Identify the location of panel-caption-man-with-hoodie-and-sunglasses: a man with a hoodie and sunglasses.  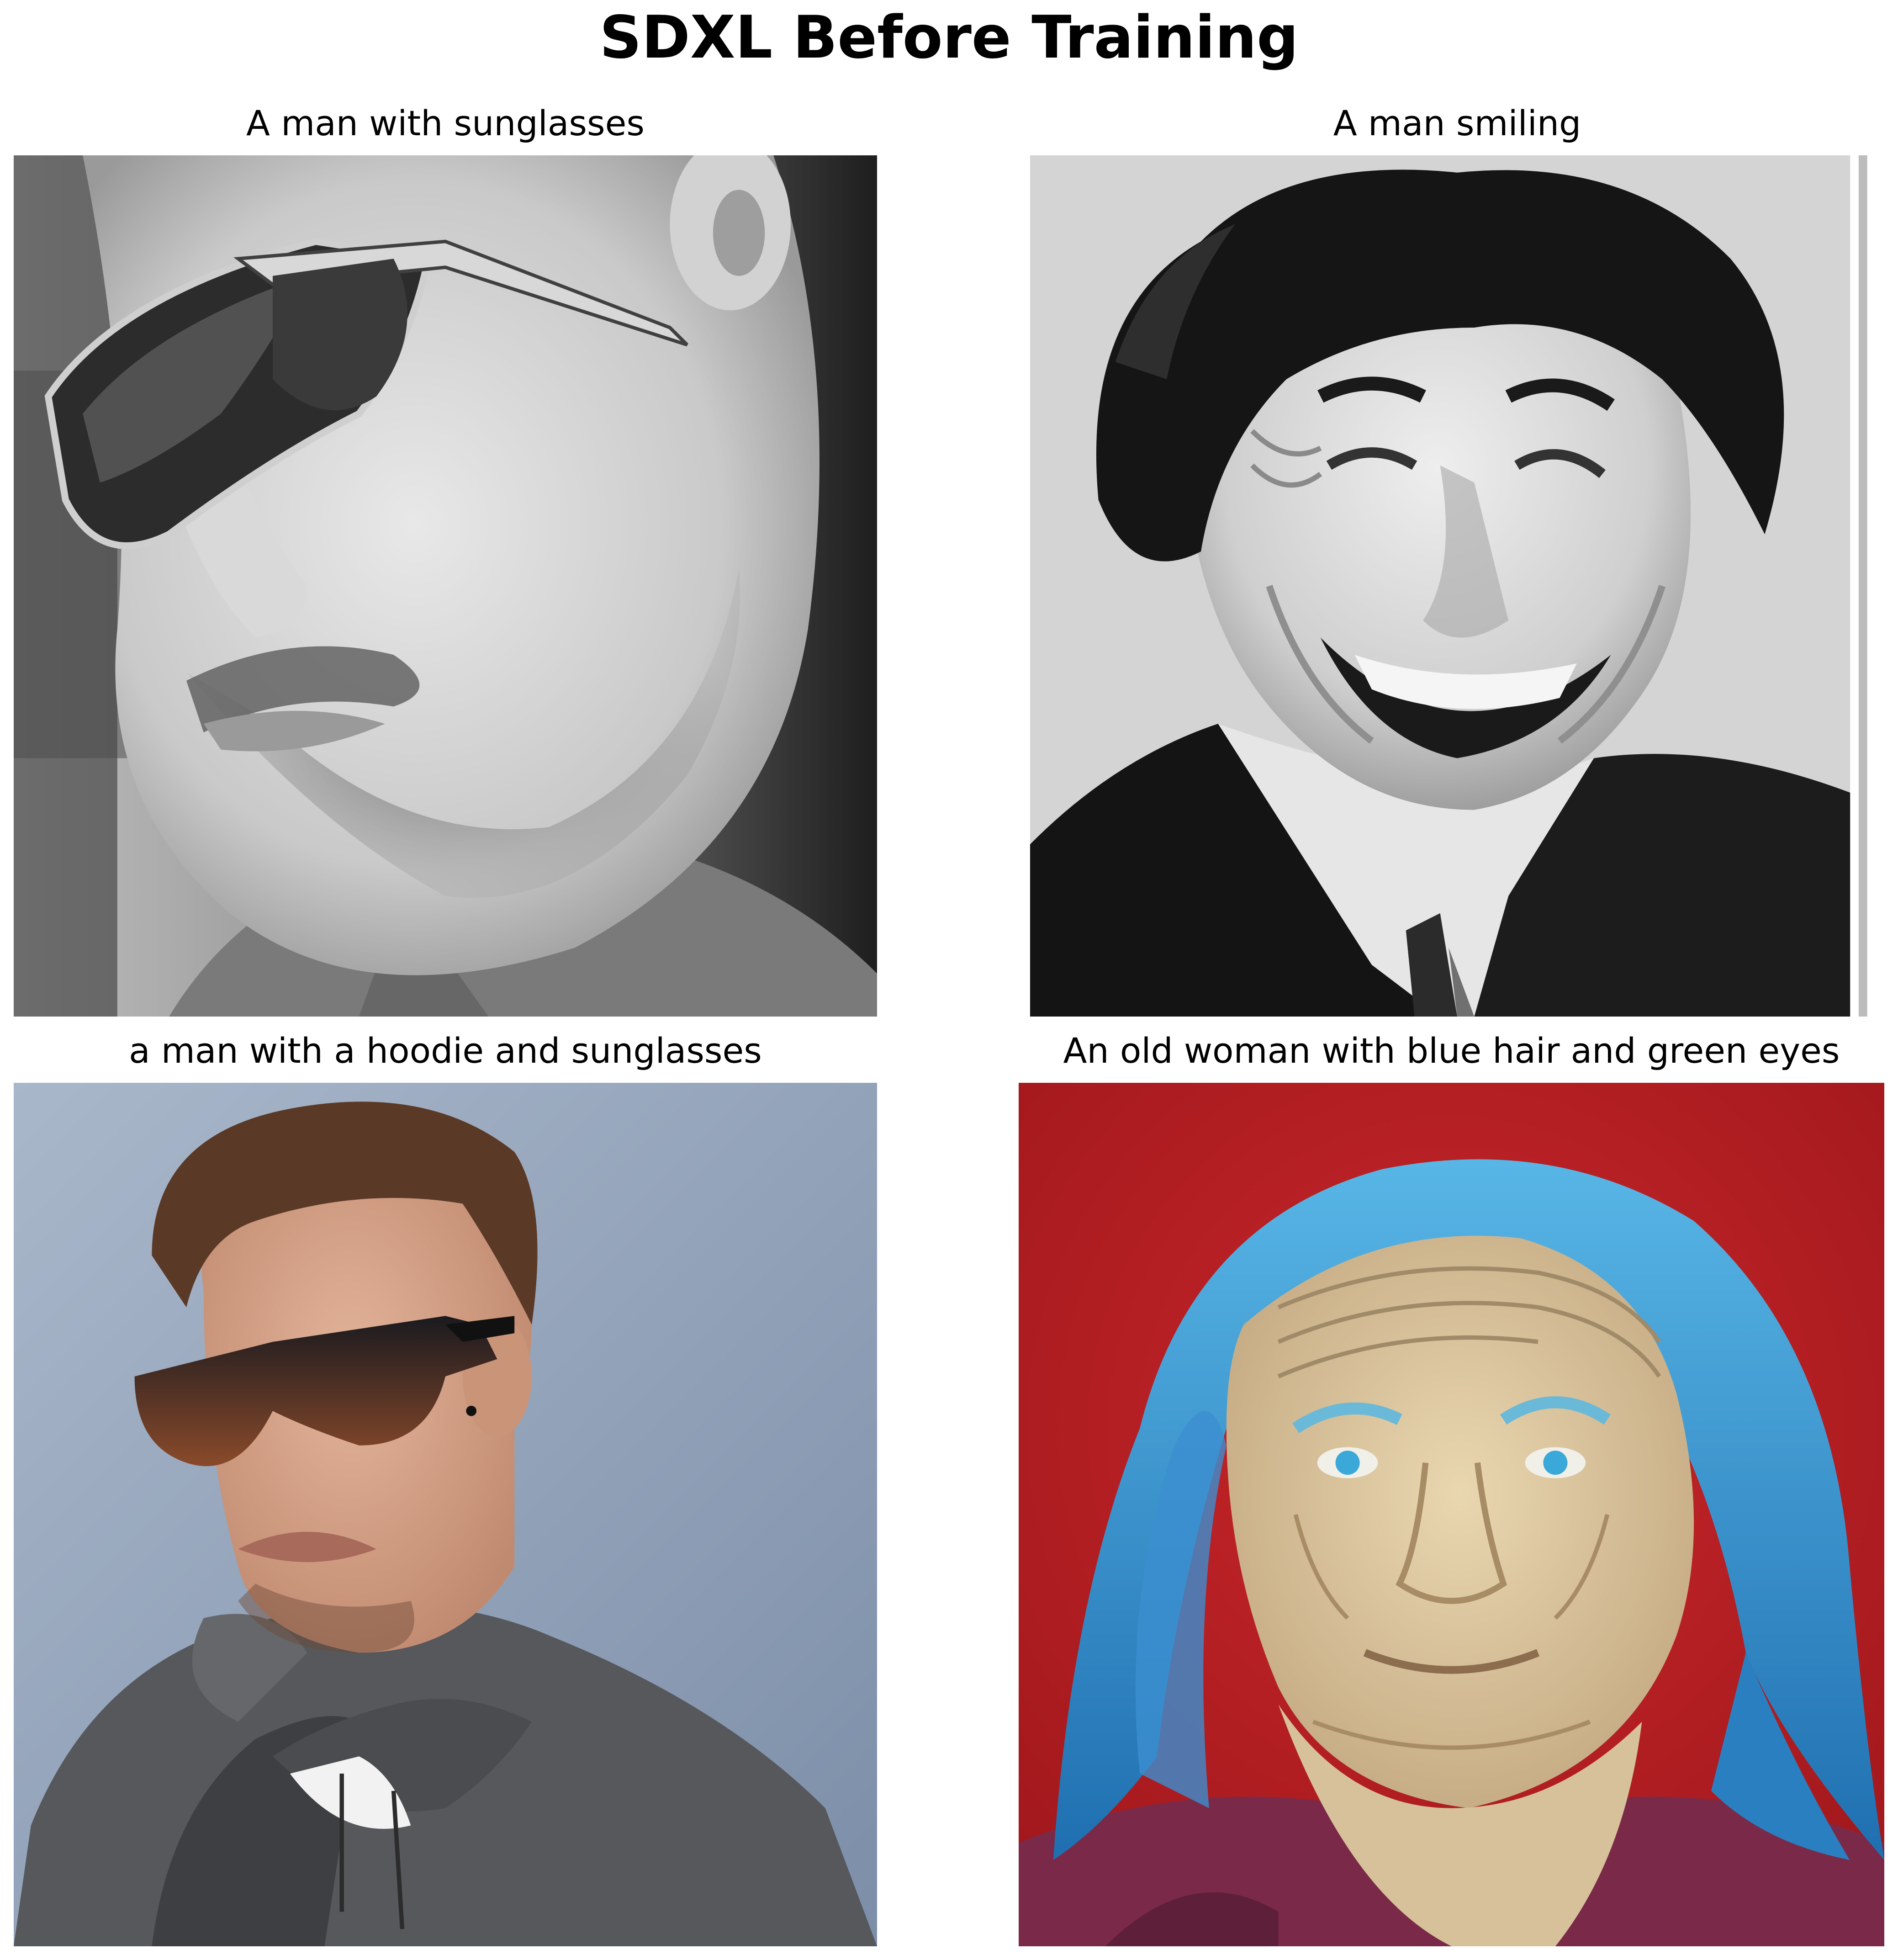
(445, 1051).